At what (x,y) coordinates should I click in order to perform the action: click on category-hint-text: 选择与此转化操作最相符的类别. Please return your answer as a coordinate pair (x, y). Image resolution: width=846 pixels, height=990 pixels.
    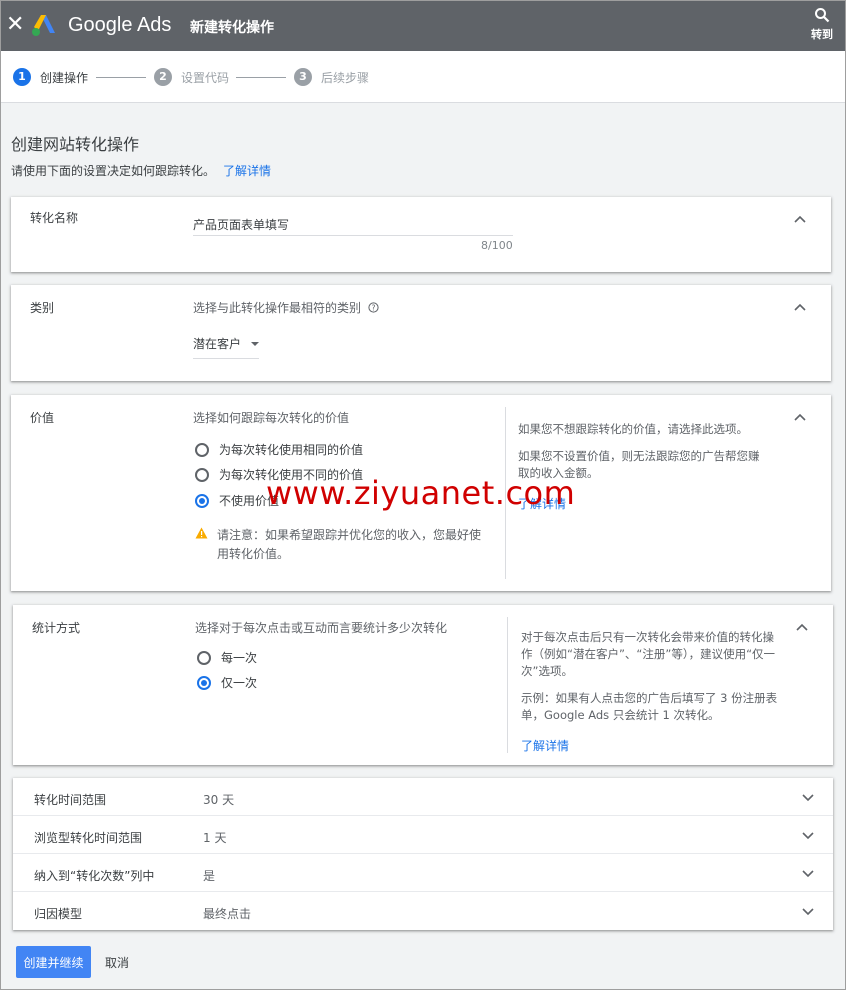
    Looking at the image, I should click on (277, 308).